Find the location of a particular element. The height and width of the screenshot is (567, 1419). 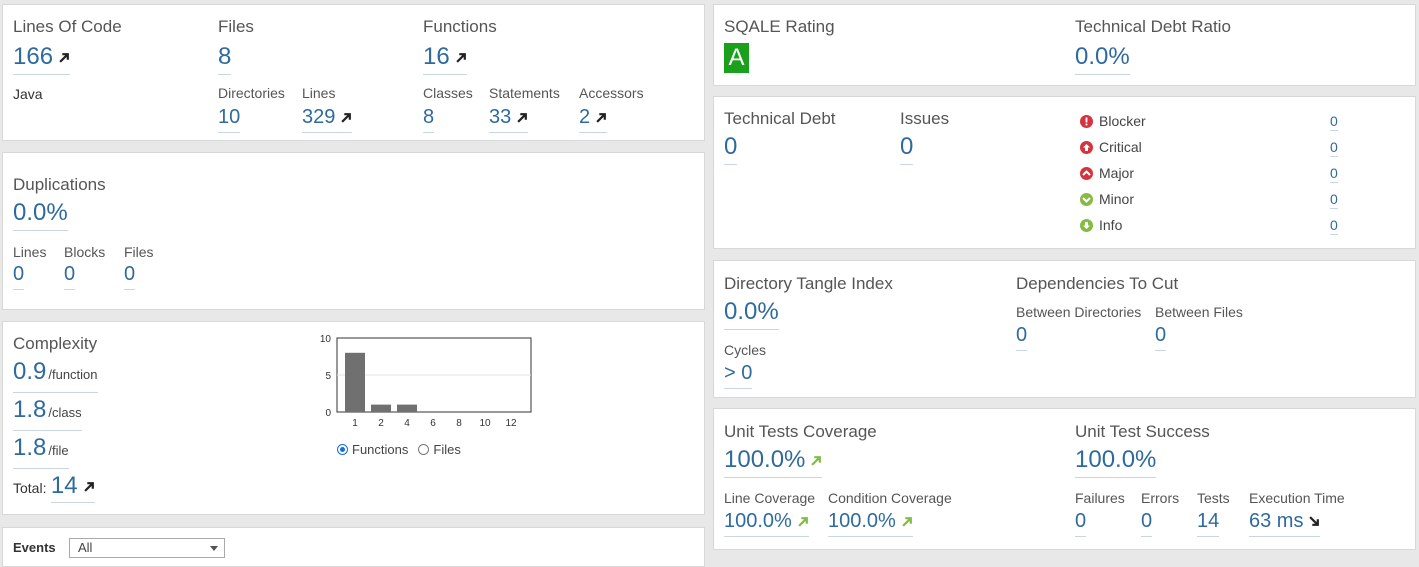

directories-value: 10 is located at coordinates (229, 119).